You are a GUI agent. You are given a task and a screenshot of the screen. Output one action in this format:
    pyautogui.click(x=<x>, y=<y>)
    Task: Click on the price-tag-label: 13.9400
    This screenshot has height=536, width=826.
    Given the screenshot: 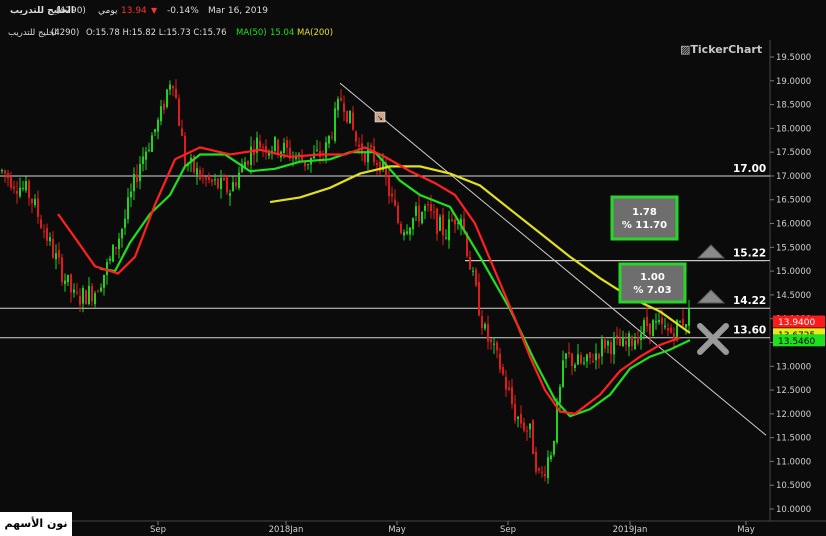 What is the action you would take?
    pyautogui.click(x=796, y=323)
    